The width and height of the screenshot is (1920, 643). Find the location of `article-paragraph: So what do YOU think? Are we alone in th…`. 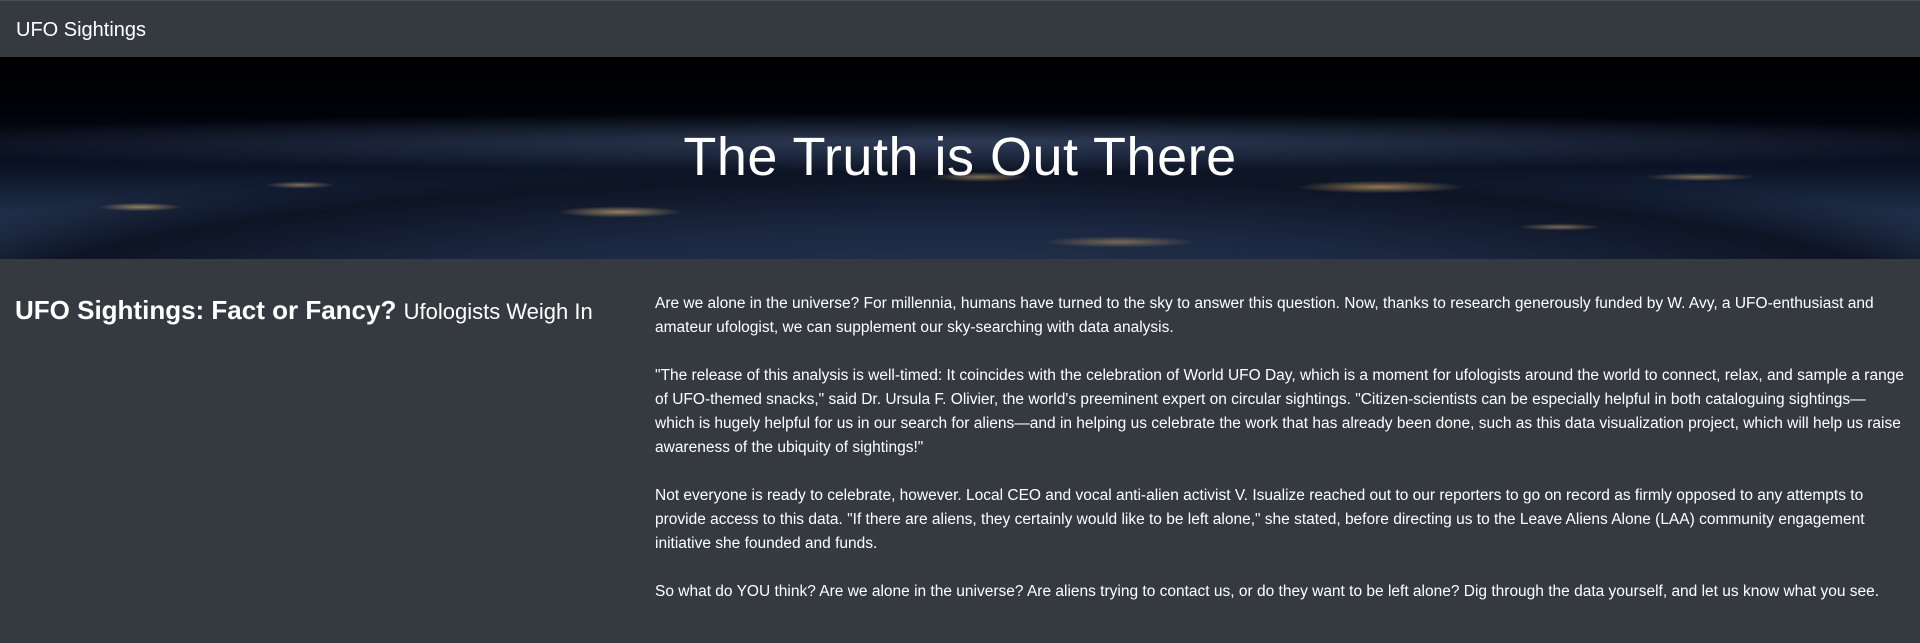

article-paragraph: So what do YOU think? Are we alone in th… is located at coordinates (1267, 591).